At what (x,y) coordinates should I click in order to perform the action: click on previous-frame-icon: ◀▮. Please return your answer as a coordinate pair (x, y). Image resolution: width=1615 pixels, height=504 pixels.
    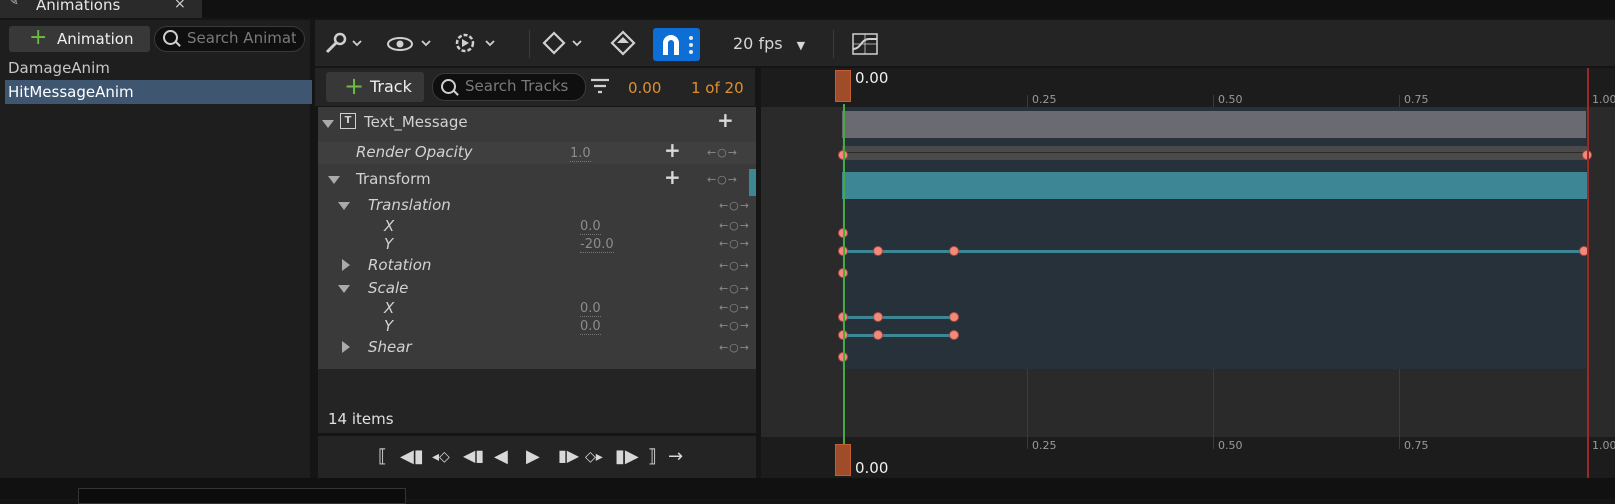
    Looking at the image, I should click on (412, 456).